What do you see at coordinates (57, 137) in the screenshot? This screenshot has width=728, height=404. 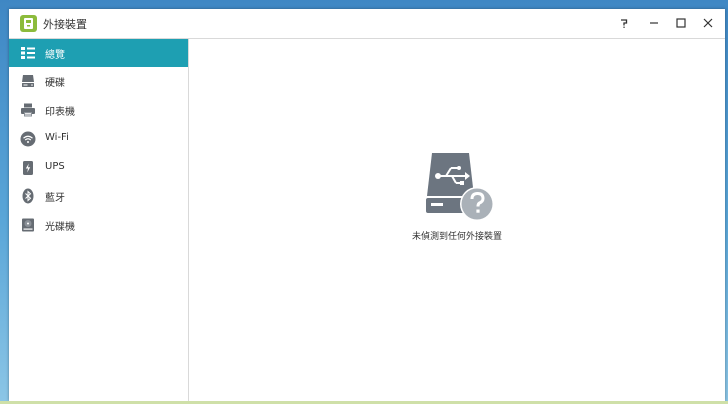 I see `sidebar-item-label: Wi-Fi` at bounding box center [57, 137].